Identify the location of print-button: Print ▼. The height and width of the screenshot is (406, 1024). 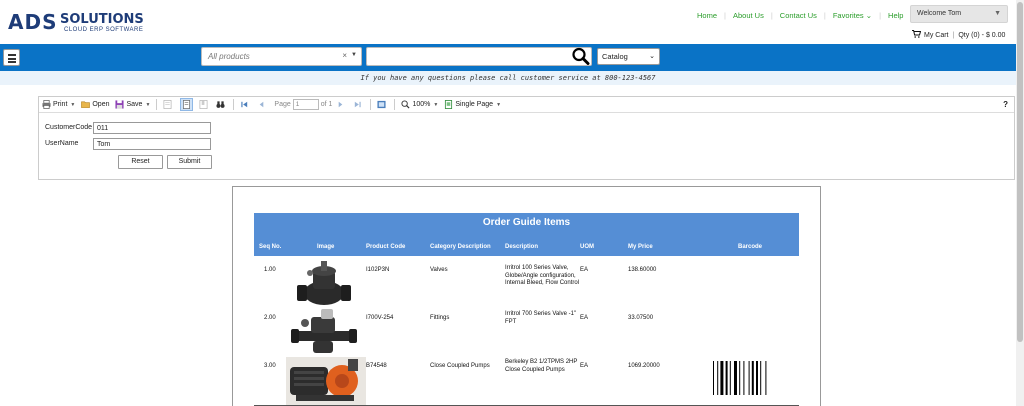
(58, 104).